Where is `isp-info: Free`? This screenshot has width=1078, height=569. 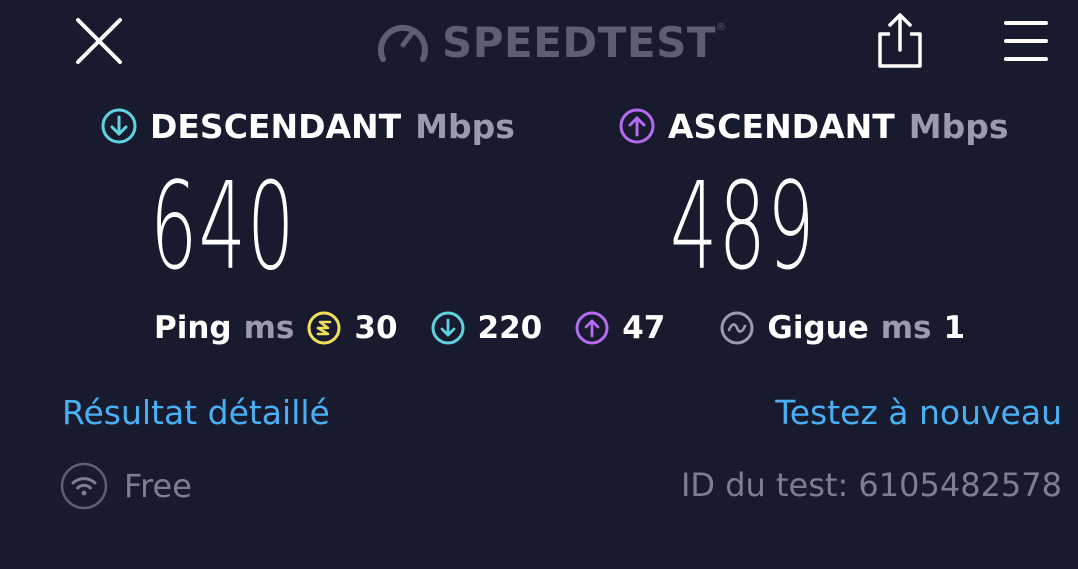
isp-info: Free is located at coordinates (126, 486).